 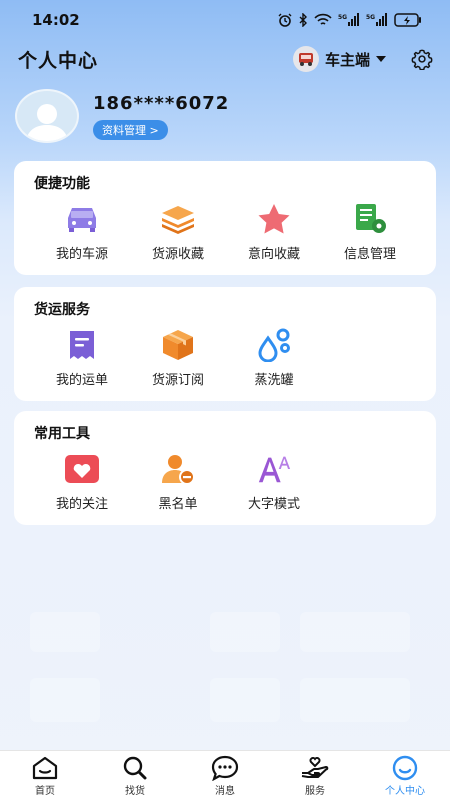 What do you see at coordinates (81, 380) in the screenshot?
I see `item-label: 我的运单` at bounding box center [81, 380].